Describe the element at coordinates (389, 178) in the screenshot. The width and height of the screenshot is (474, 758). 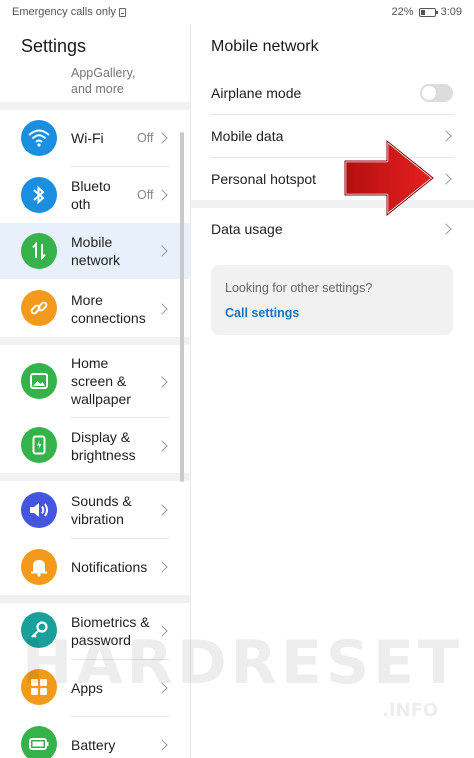
I see `red-arrow-annotation` at that location.